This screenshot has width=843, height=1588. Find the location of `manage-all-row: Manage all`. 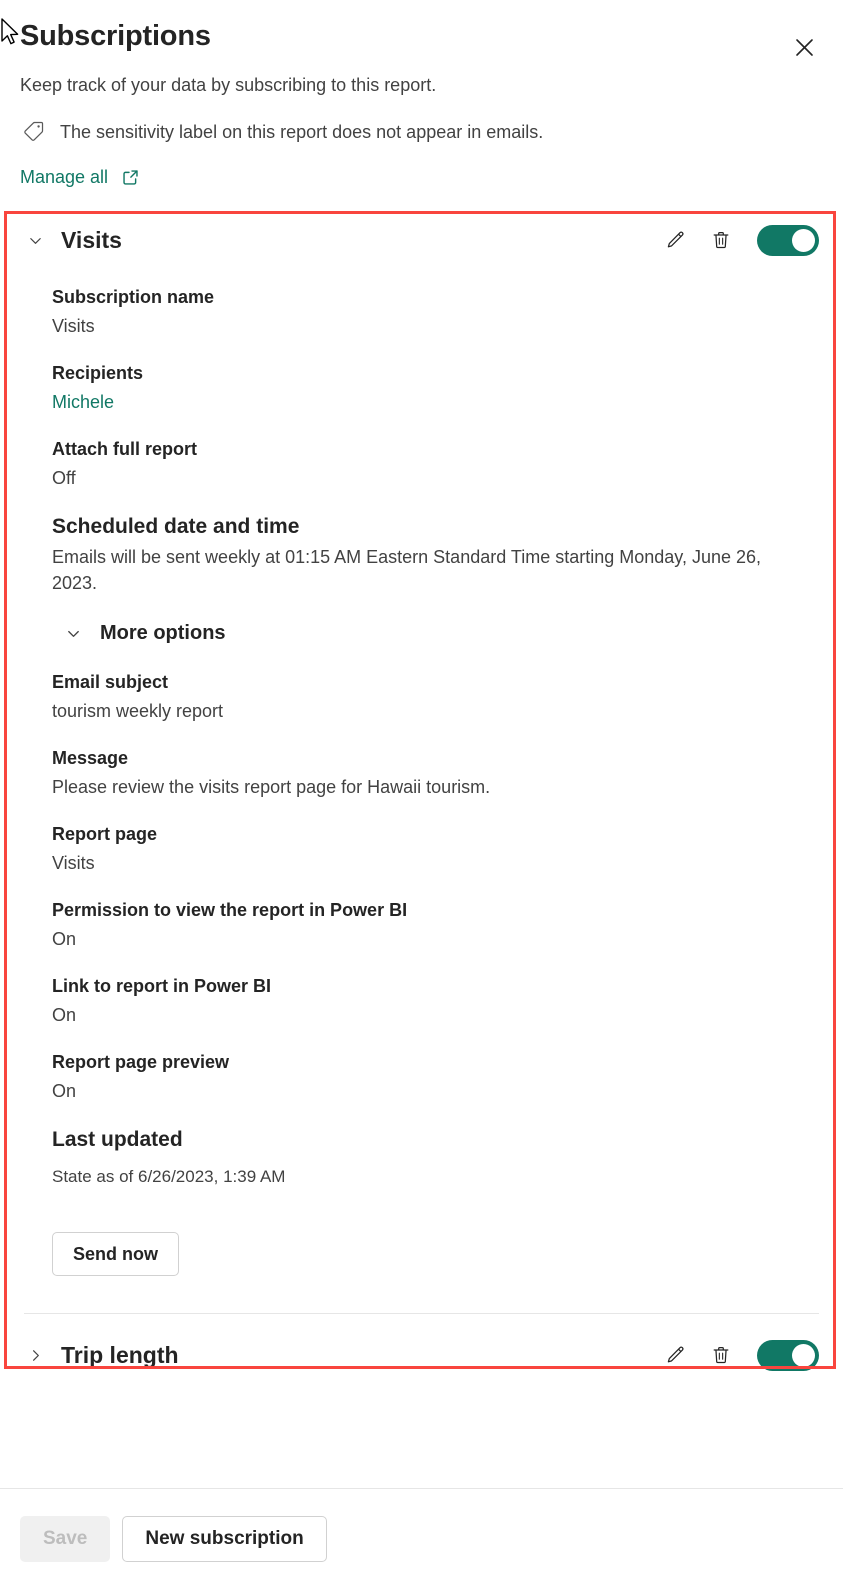

manage-all-row: Manage all is located at coordinates (421, 177).